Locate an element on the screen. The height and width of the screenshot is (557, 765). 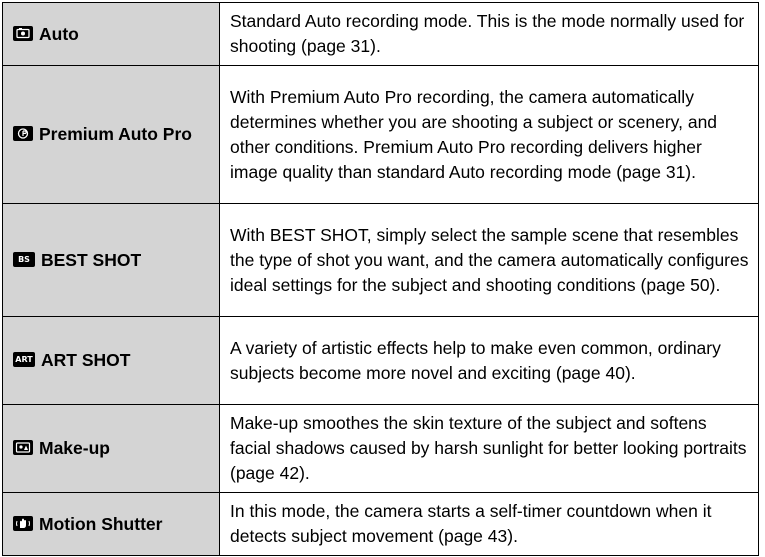
mode-name-cell: BS BEST SHOT is located at coordinates (111, 260).